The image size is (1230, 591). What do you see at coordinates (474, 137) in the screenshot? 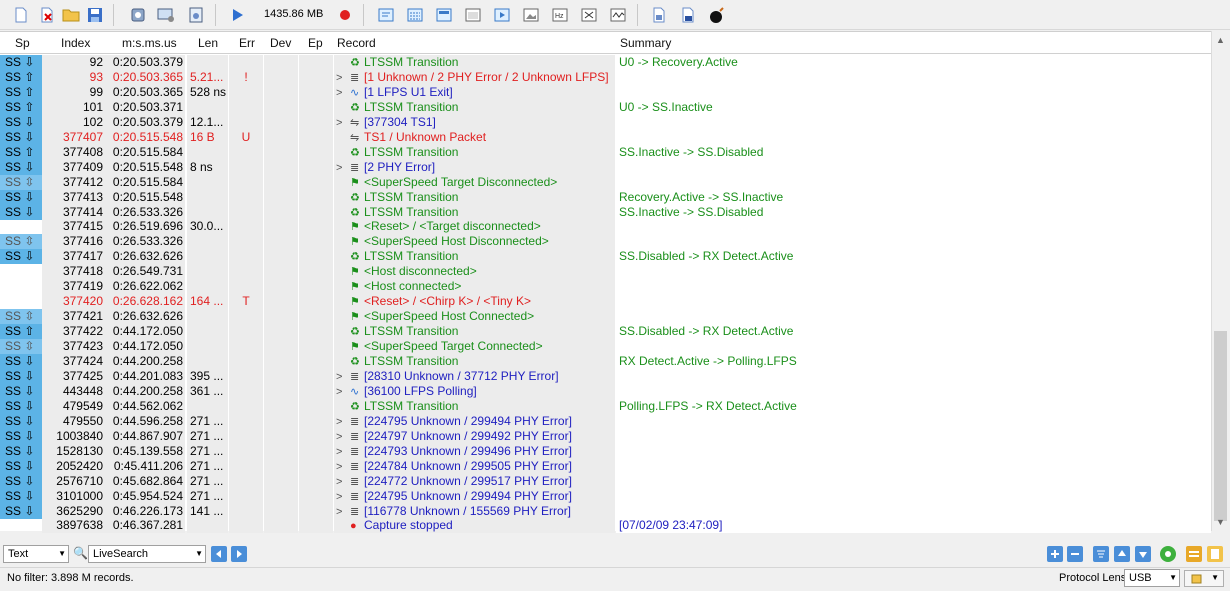
I see `record-cell: ⇋ TS1 / Unknown Packet` at bounding box center [474, 137].